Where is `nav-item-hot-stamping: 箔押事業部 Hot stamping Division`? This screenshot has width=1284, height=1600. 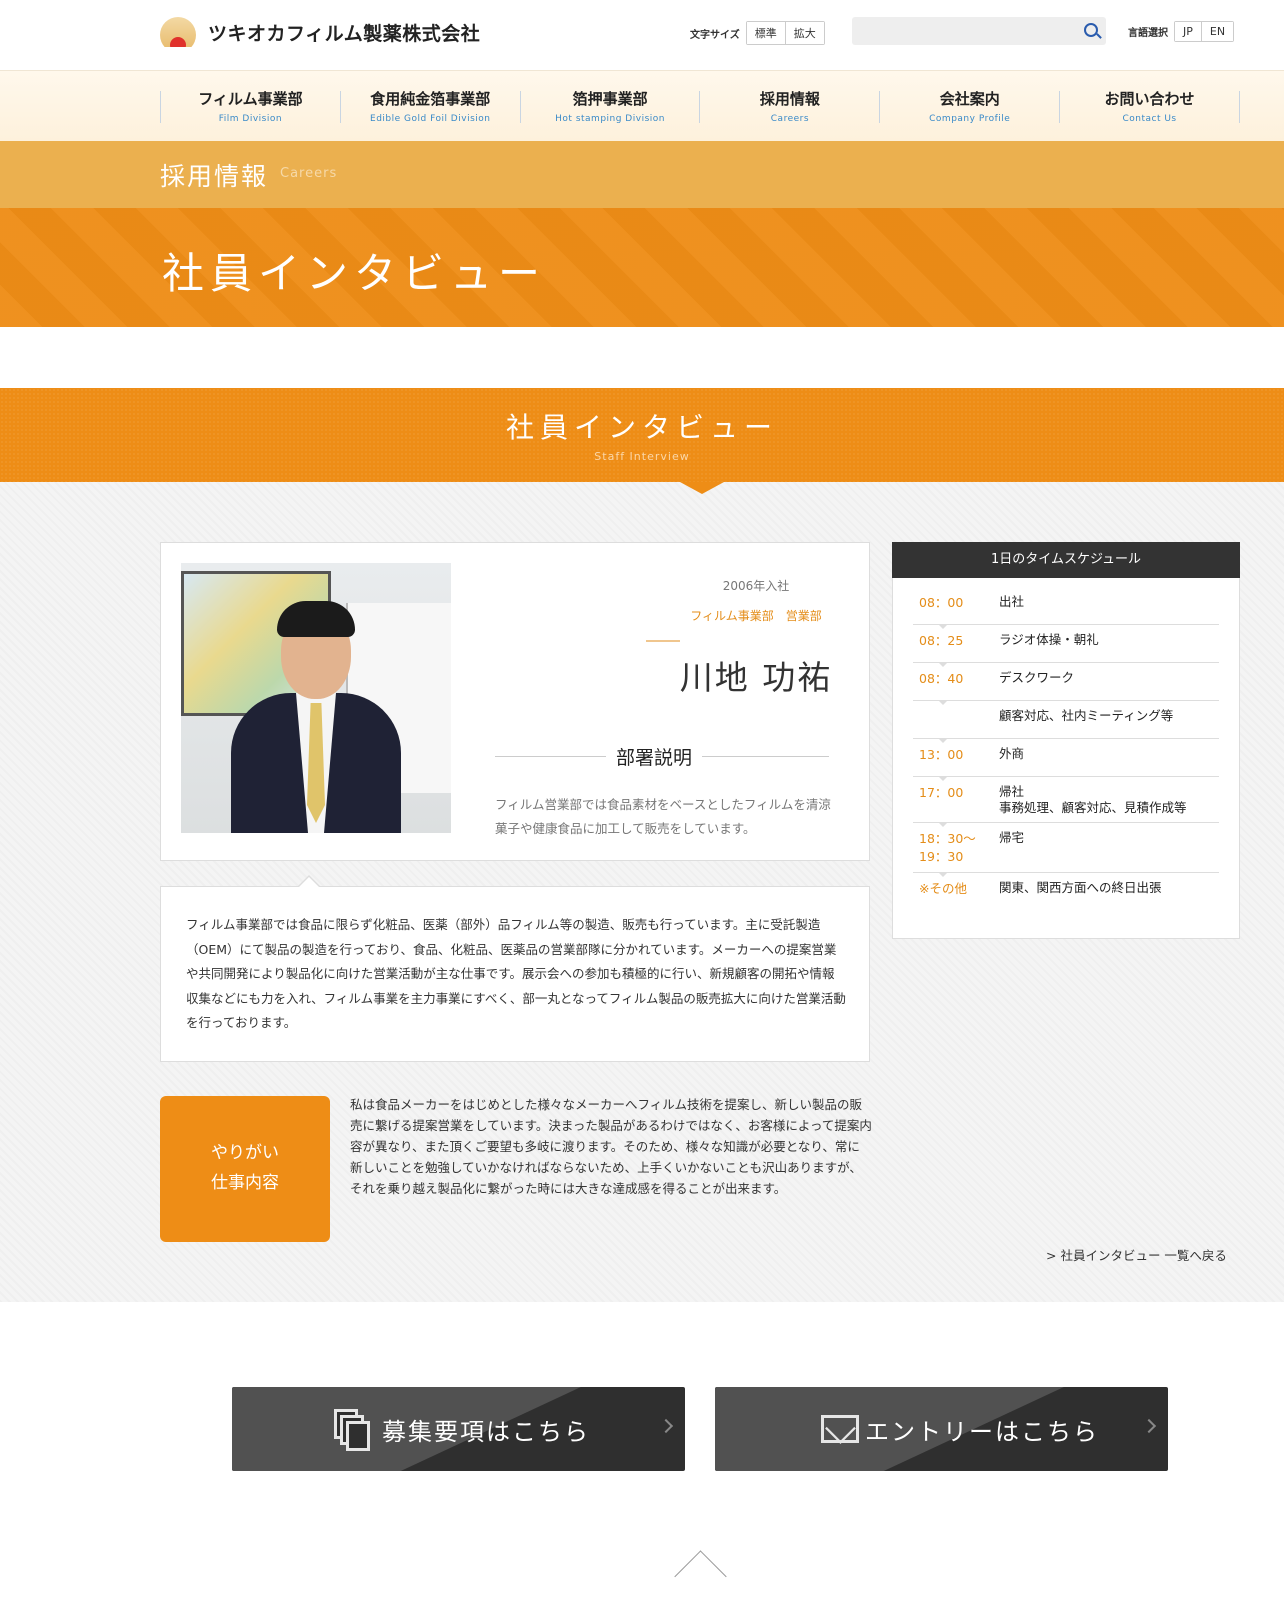 nav-item-hot-stamping: 箔押事業部 Hot stamping Division is located at coordinates (609, 107).